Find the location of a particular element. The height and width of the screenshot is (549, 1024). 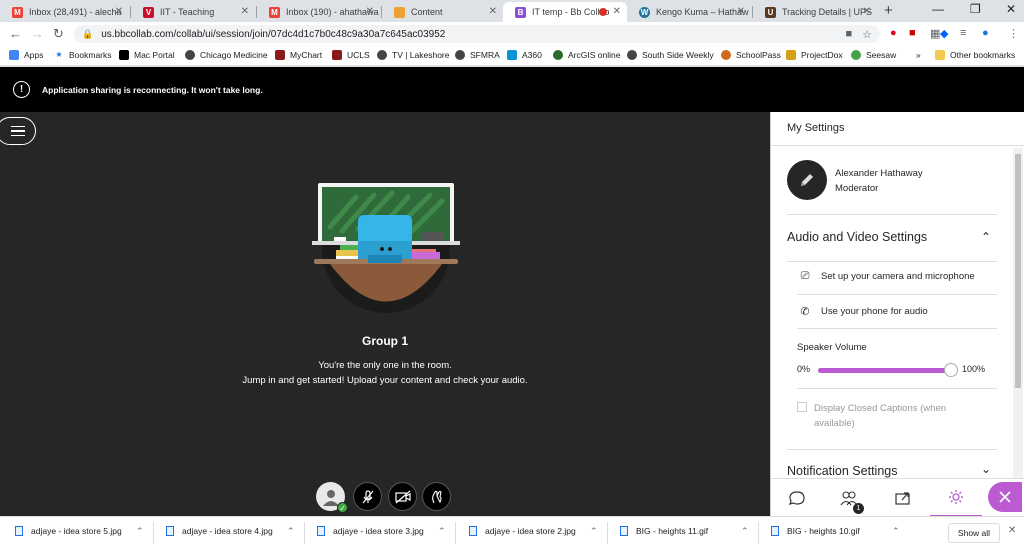

uchicago-shield-icon is located at coordinates (280, 55).